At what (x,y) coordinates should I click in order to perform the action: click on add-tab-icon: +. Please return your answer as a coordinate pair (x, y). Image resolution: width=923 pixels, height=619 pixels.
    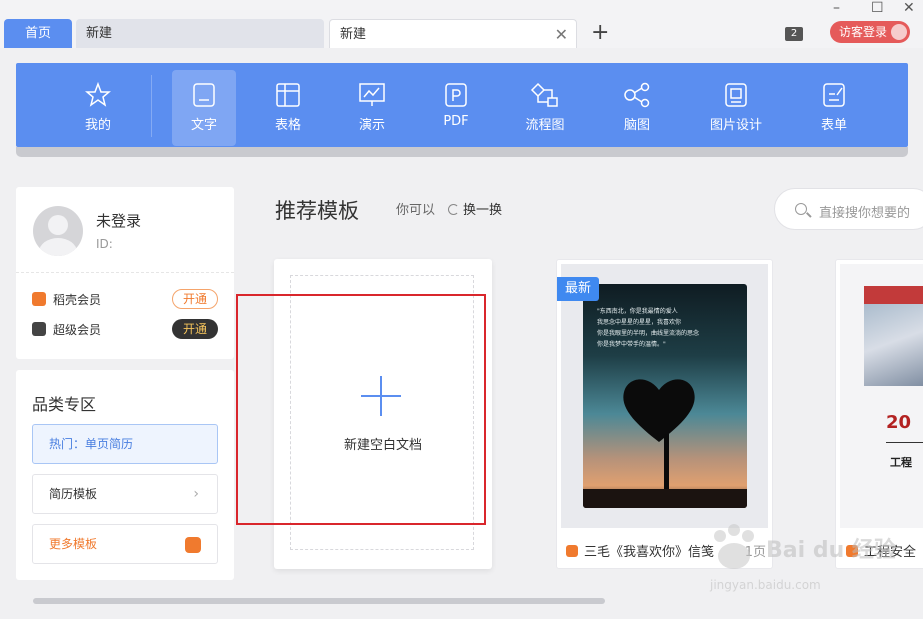
    Looking at the image, I should click on (600, 33).